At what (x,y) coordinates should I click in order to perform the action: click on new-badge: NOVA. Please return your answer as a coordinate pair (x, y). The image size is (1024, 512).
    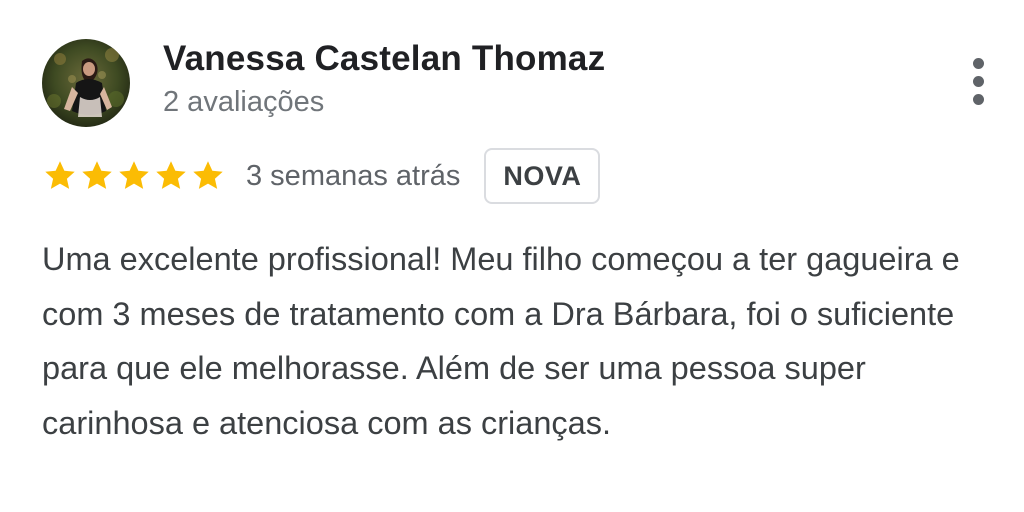
    Looking at the image, I should click on (542, 176).